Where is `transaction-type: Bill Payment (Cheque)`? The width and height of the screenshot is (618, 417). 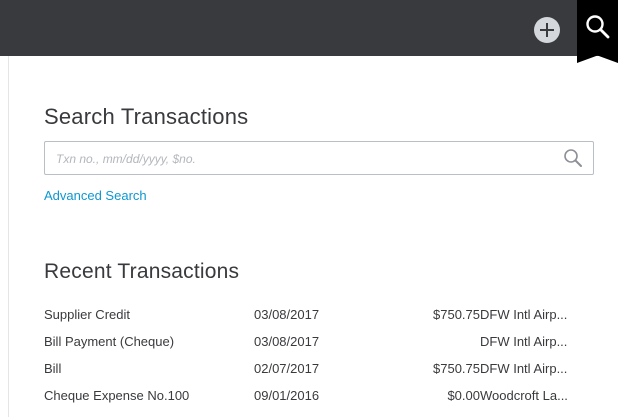
transaction-type: Bill Payment (Cheque) is located at coordinates (109, 341).